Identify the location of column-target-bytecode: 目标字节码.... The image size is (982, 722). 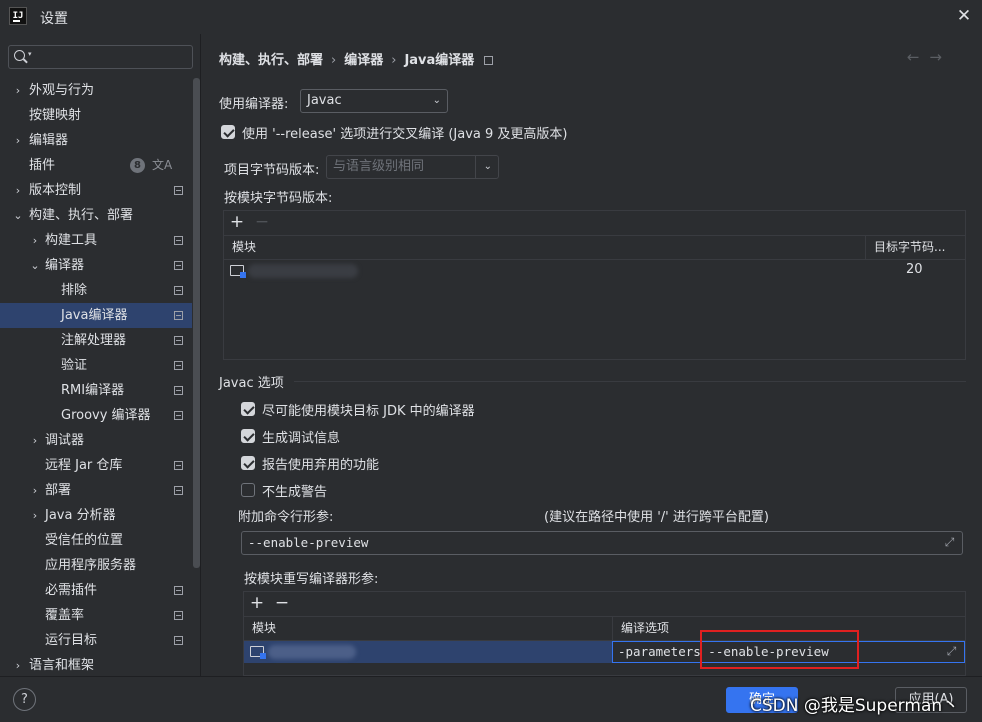
(905, 247).